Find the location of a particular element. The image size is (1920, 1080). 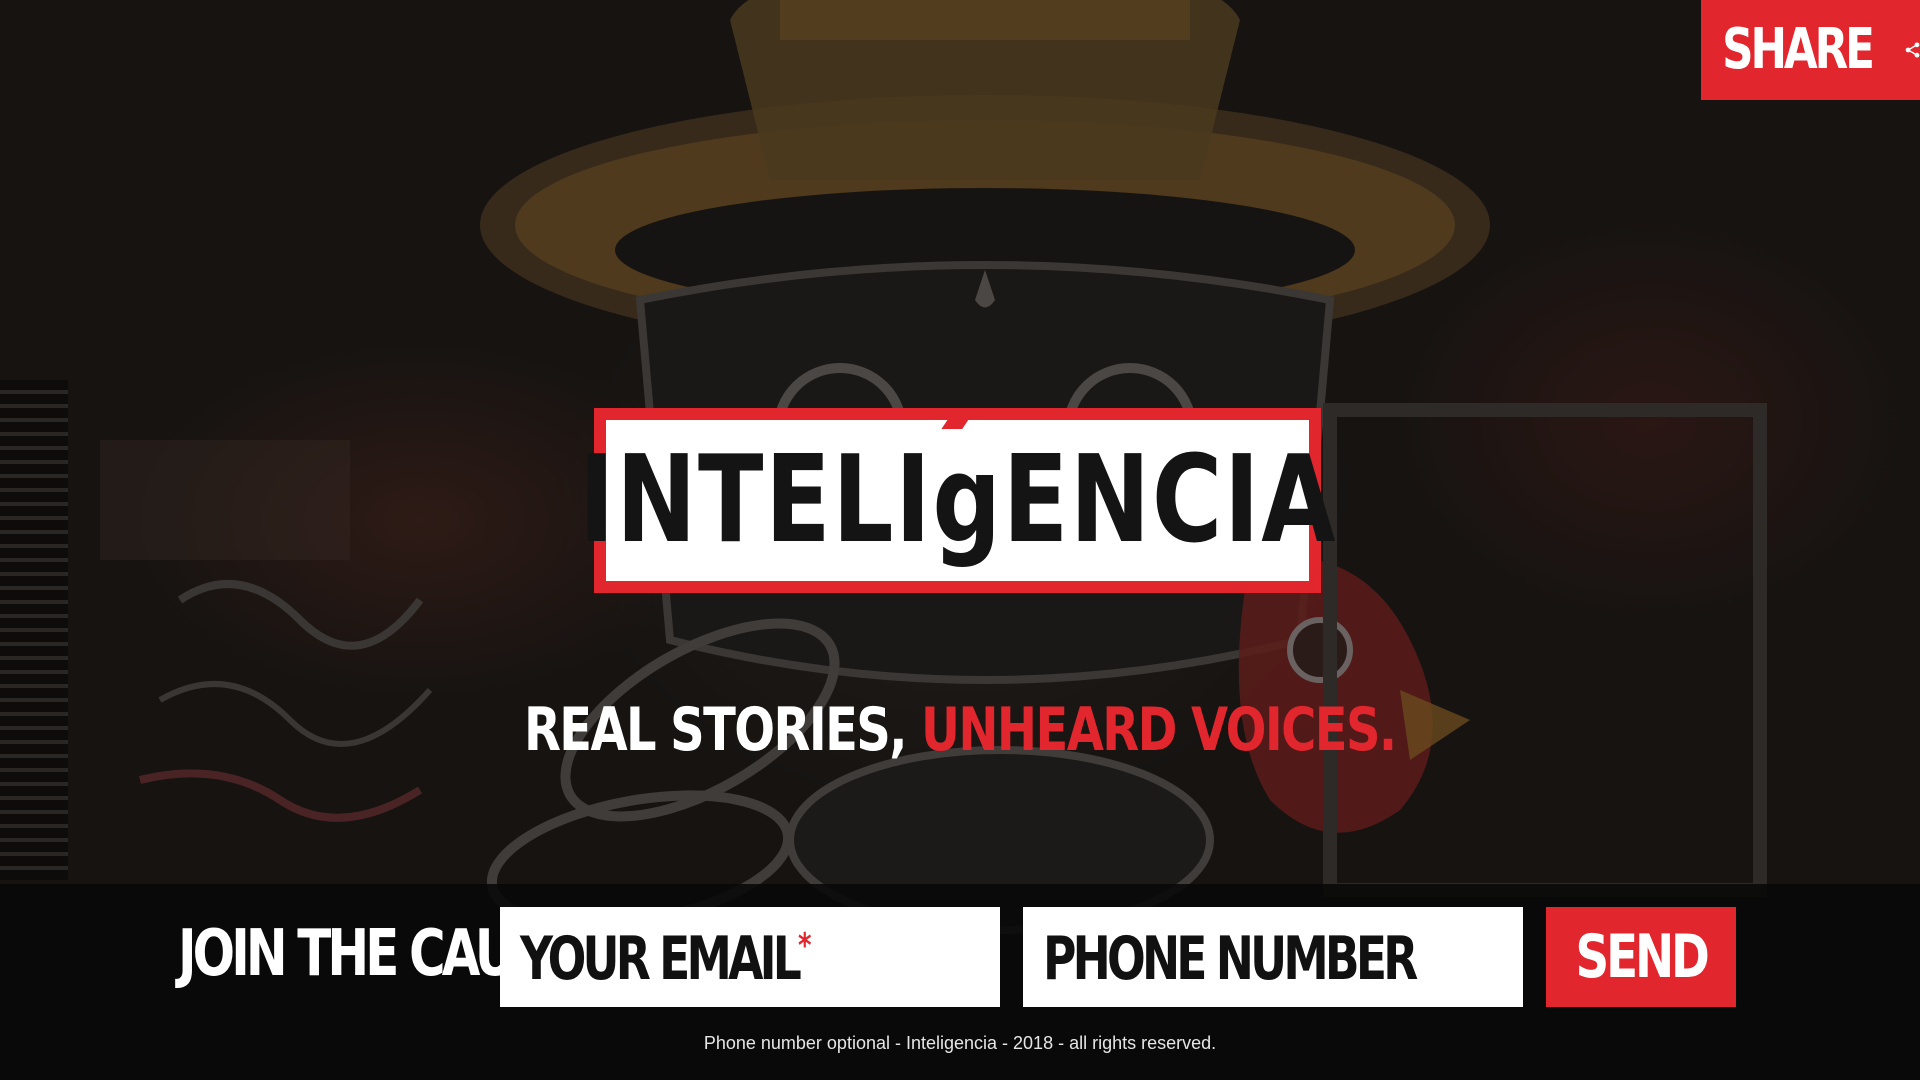

share-label: SHARE is located at coordinates (1798, 49).